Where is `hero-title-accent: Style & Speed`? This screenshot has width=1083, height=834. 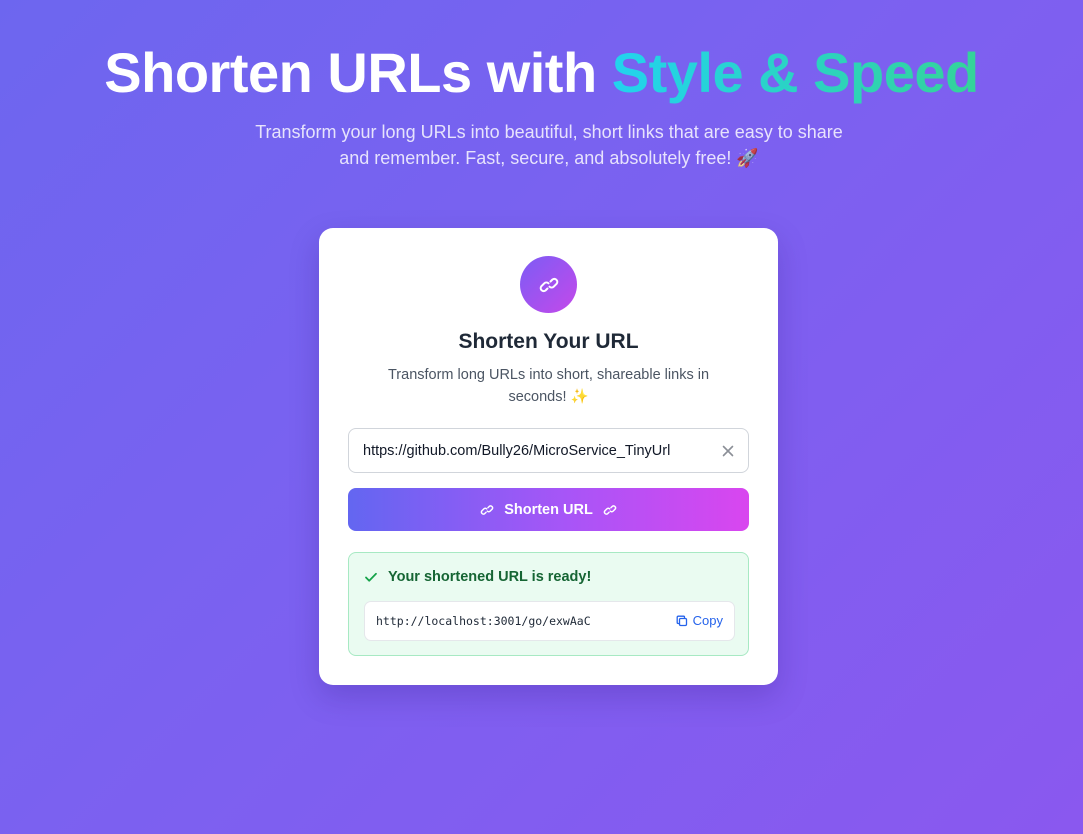
hero-title-accent: Style & Speed is located at coordinates (795, 72).